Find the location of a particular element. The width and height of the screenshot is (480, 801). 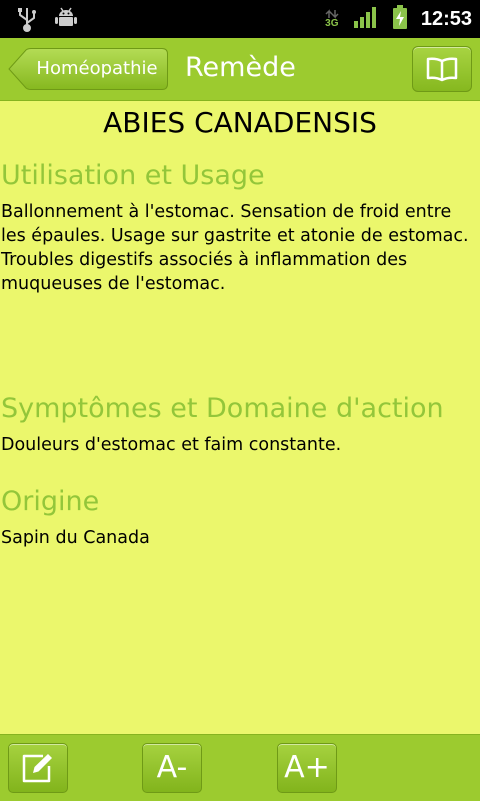

section-title-symptoms: Symptômes et Domaine d'action is located at coordinates (222, 408).